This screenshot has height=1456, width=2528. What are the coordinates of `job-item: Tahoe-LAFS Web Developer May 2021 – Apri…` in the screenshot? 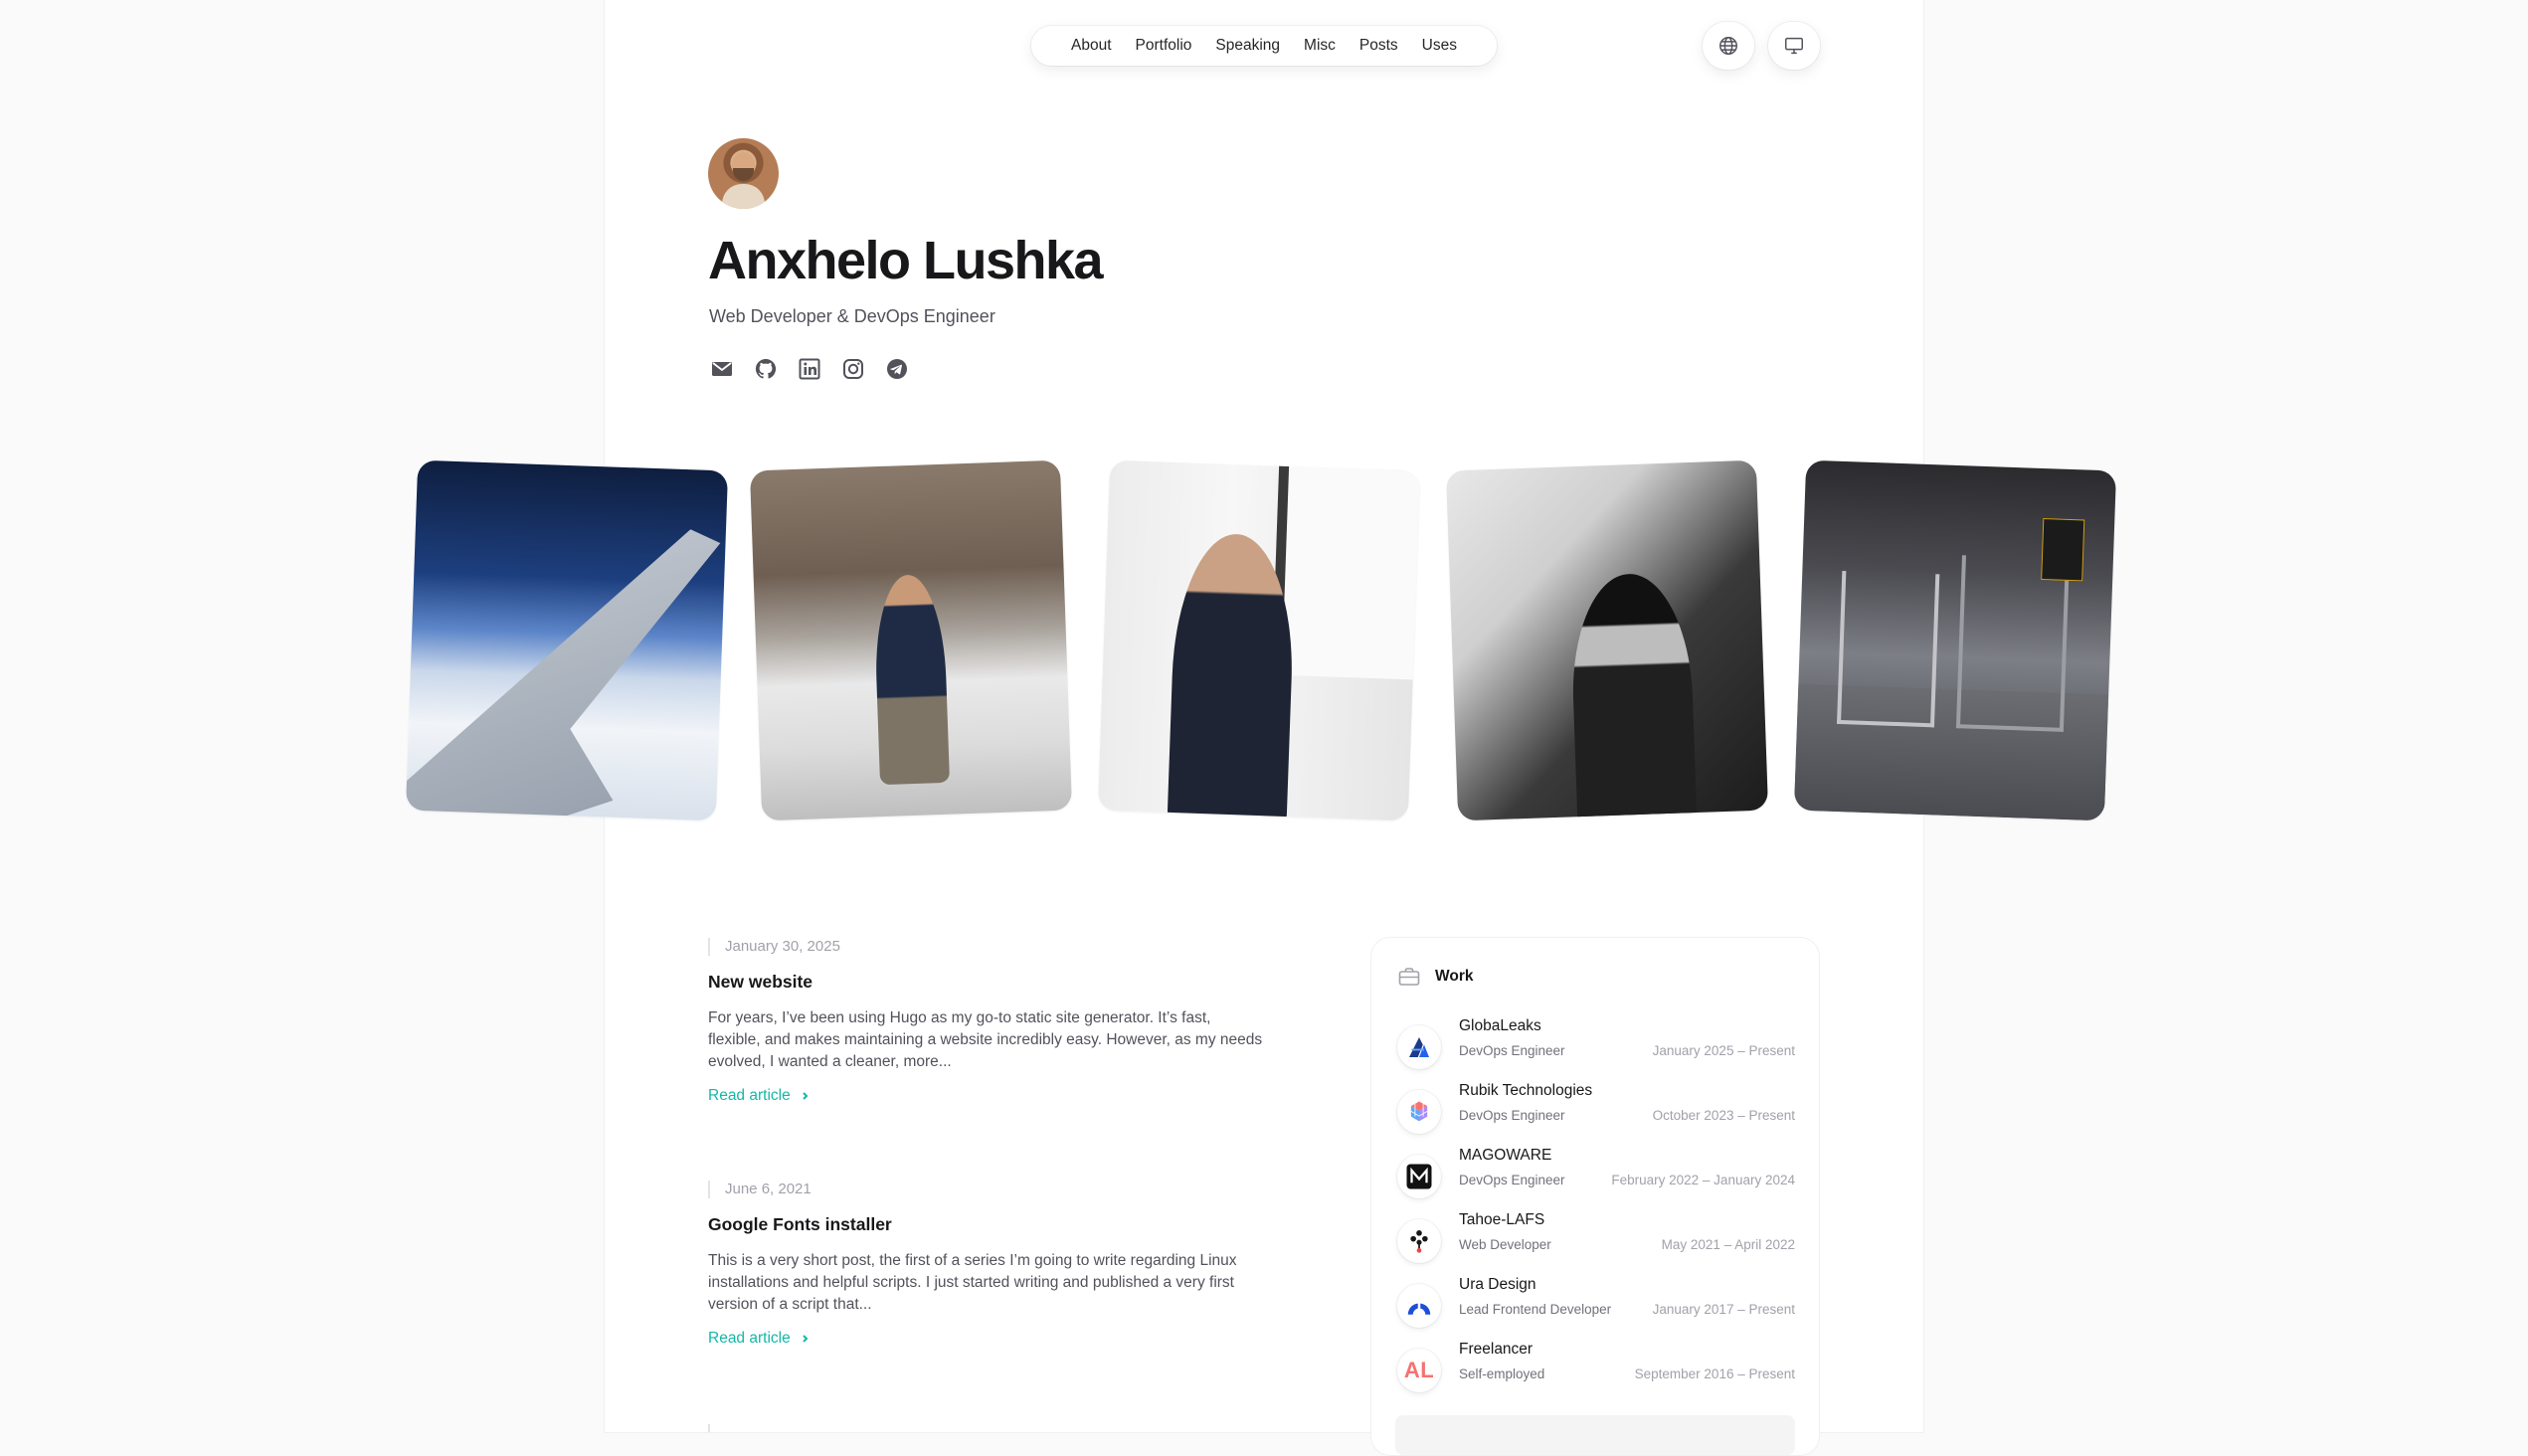 It's located at (1596, 1237).